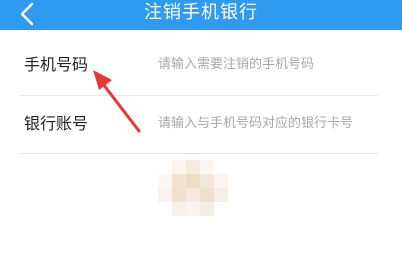 This screenshot has height=260, width=402. I want to click on bank-account-input, so click(273, 124).